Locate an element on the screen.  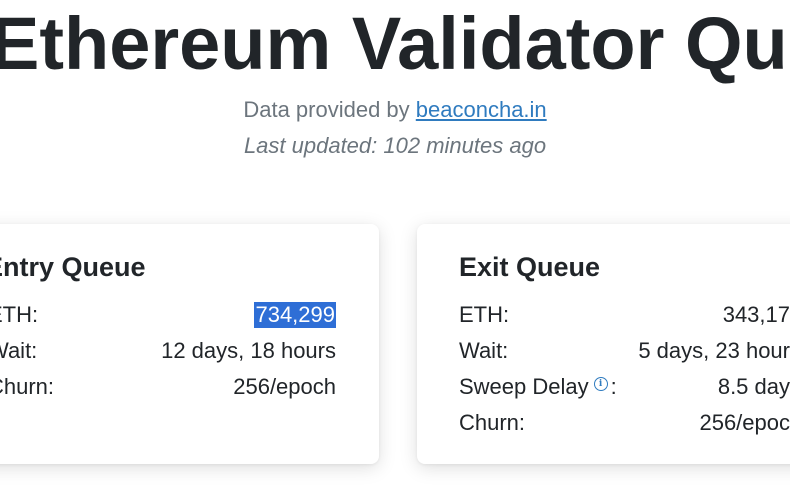
entry-churn-label: Churn: is located at coordinates (27, 386).